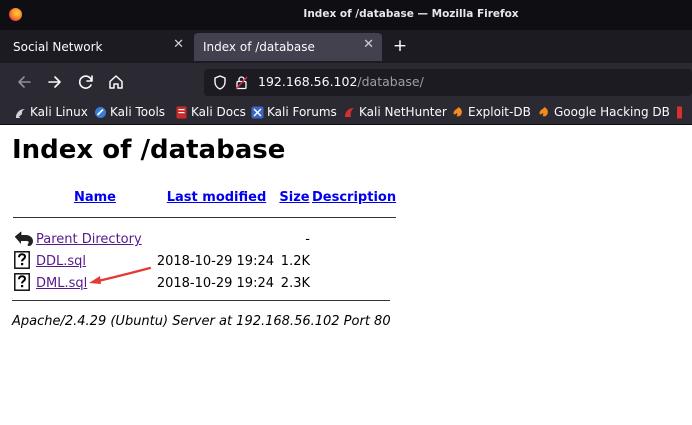  Describe the element at coordinates (448, 82) in the screenshot. I see `url-bar: 192.168.56.102/database/` at that location.